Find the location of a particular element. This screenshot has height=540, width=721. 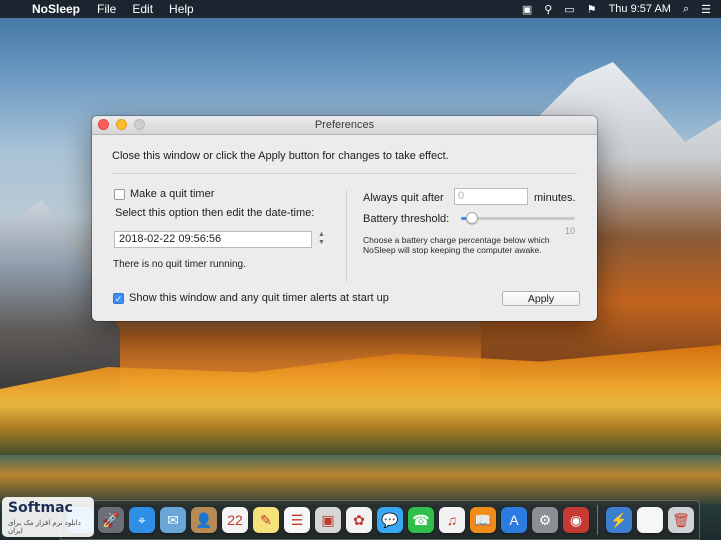

status-area: ▣ ⚲ ▭ ⚑ Thu 9:57 AM ⌕ ☰ is located at coordinates (621, 9).